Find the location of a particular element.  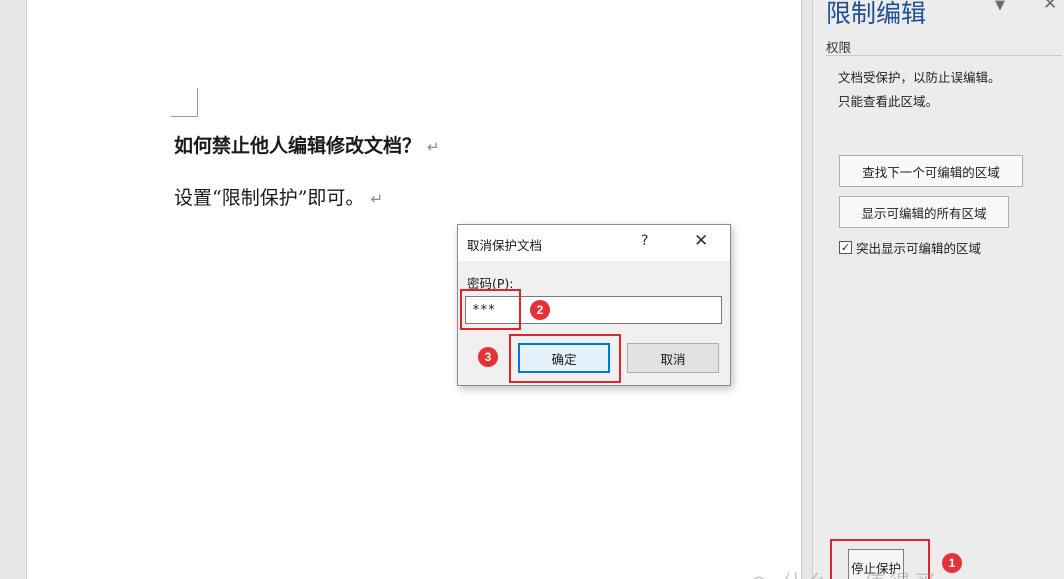

step-badge-3: 3 is located at coordinates (488, 357).